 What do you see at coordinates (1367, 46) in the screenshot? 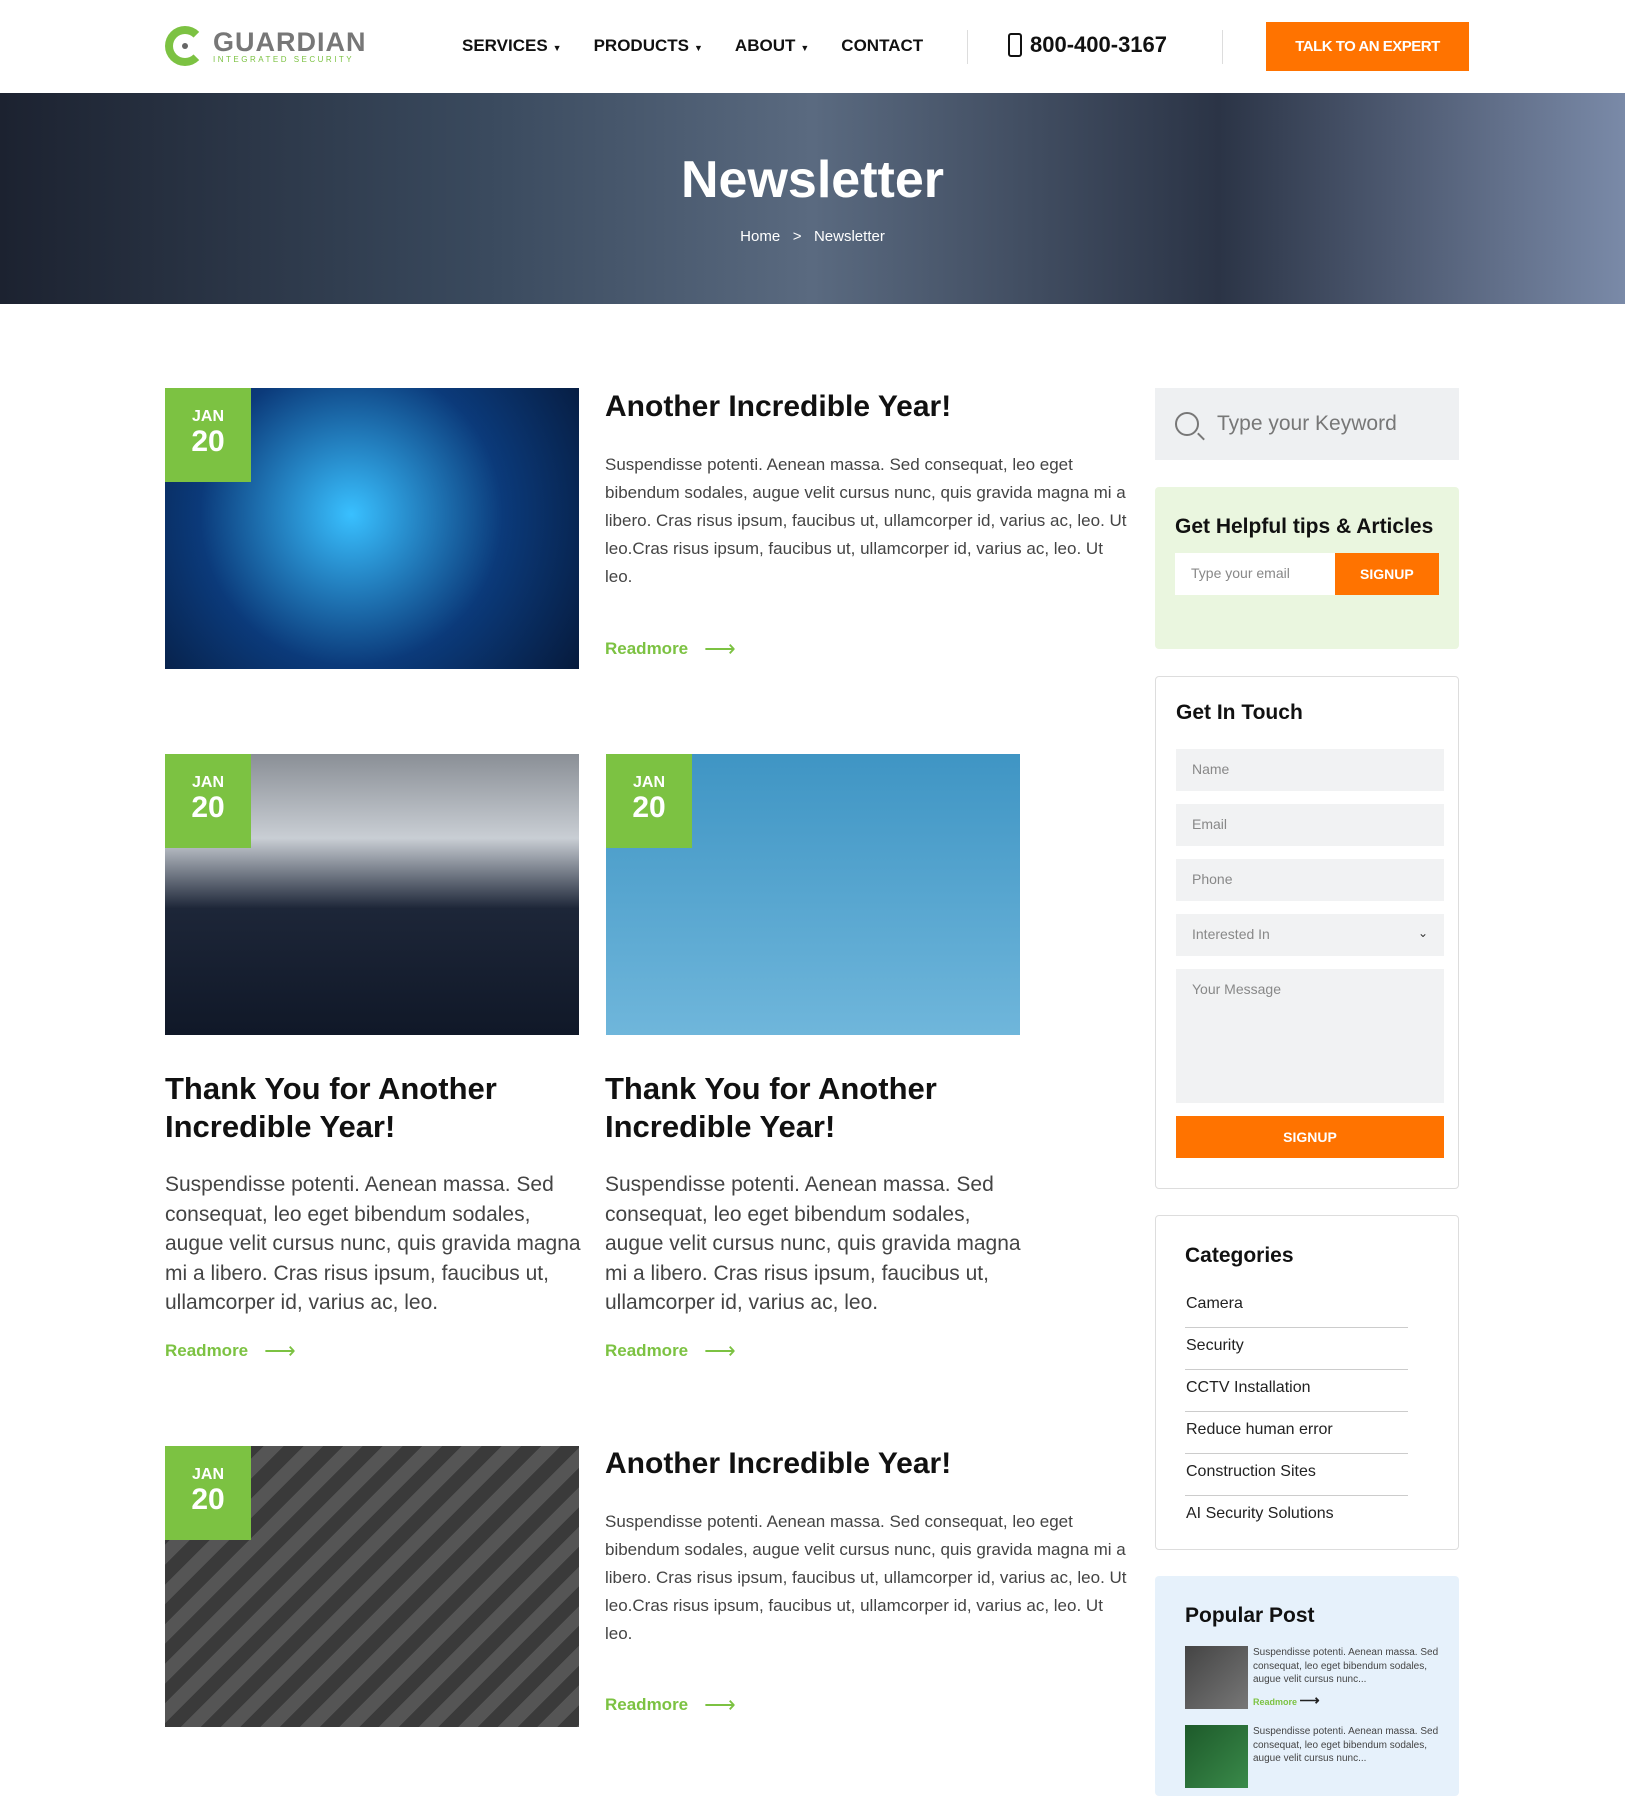
I see `talk-to-expert-button: TALK TO AN EXPERT` at bounding box center [1367, 46].